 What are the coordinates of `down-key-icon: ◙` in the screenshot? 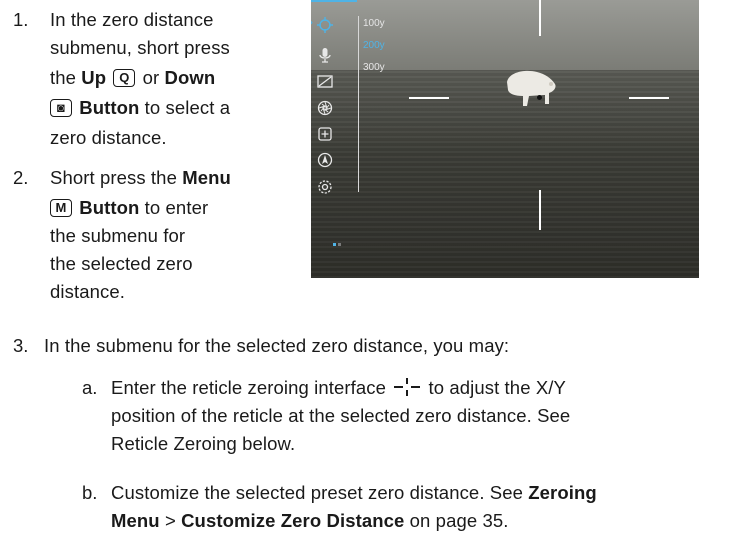 It's located at (61, 108).